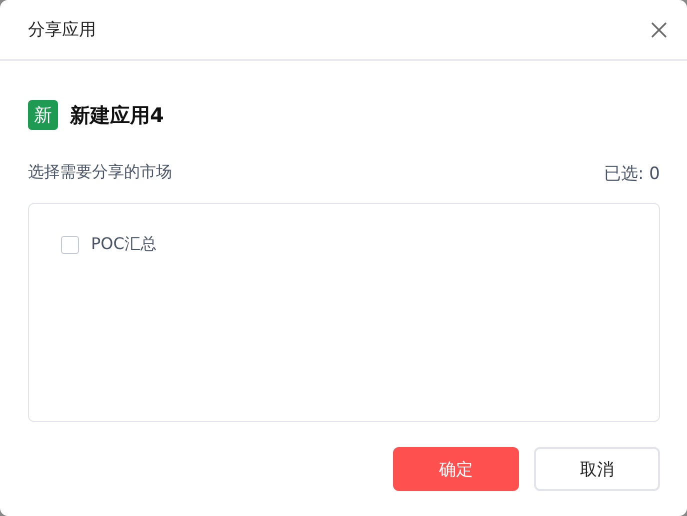 This screenshot has width=687, height=516. I want to click on close-icon, so click(659, 30).